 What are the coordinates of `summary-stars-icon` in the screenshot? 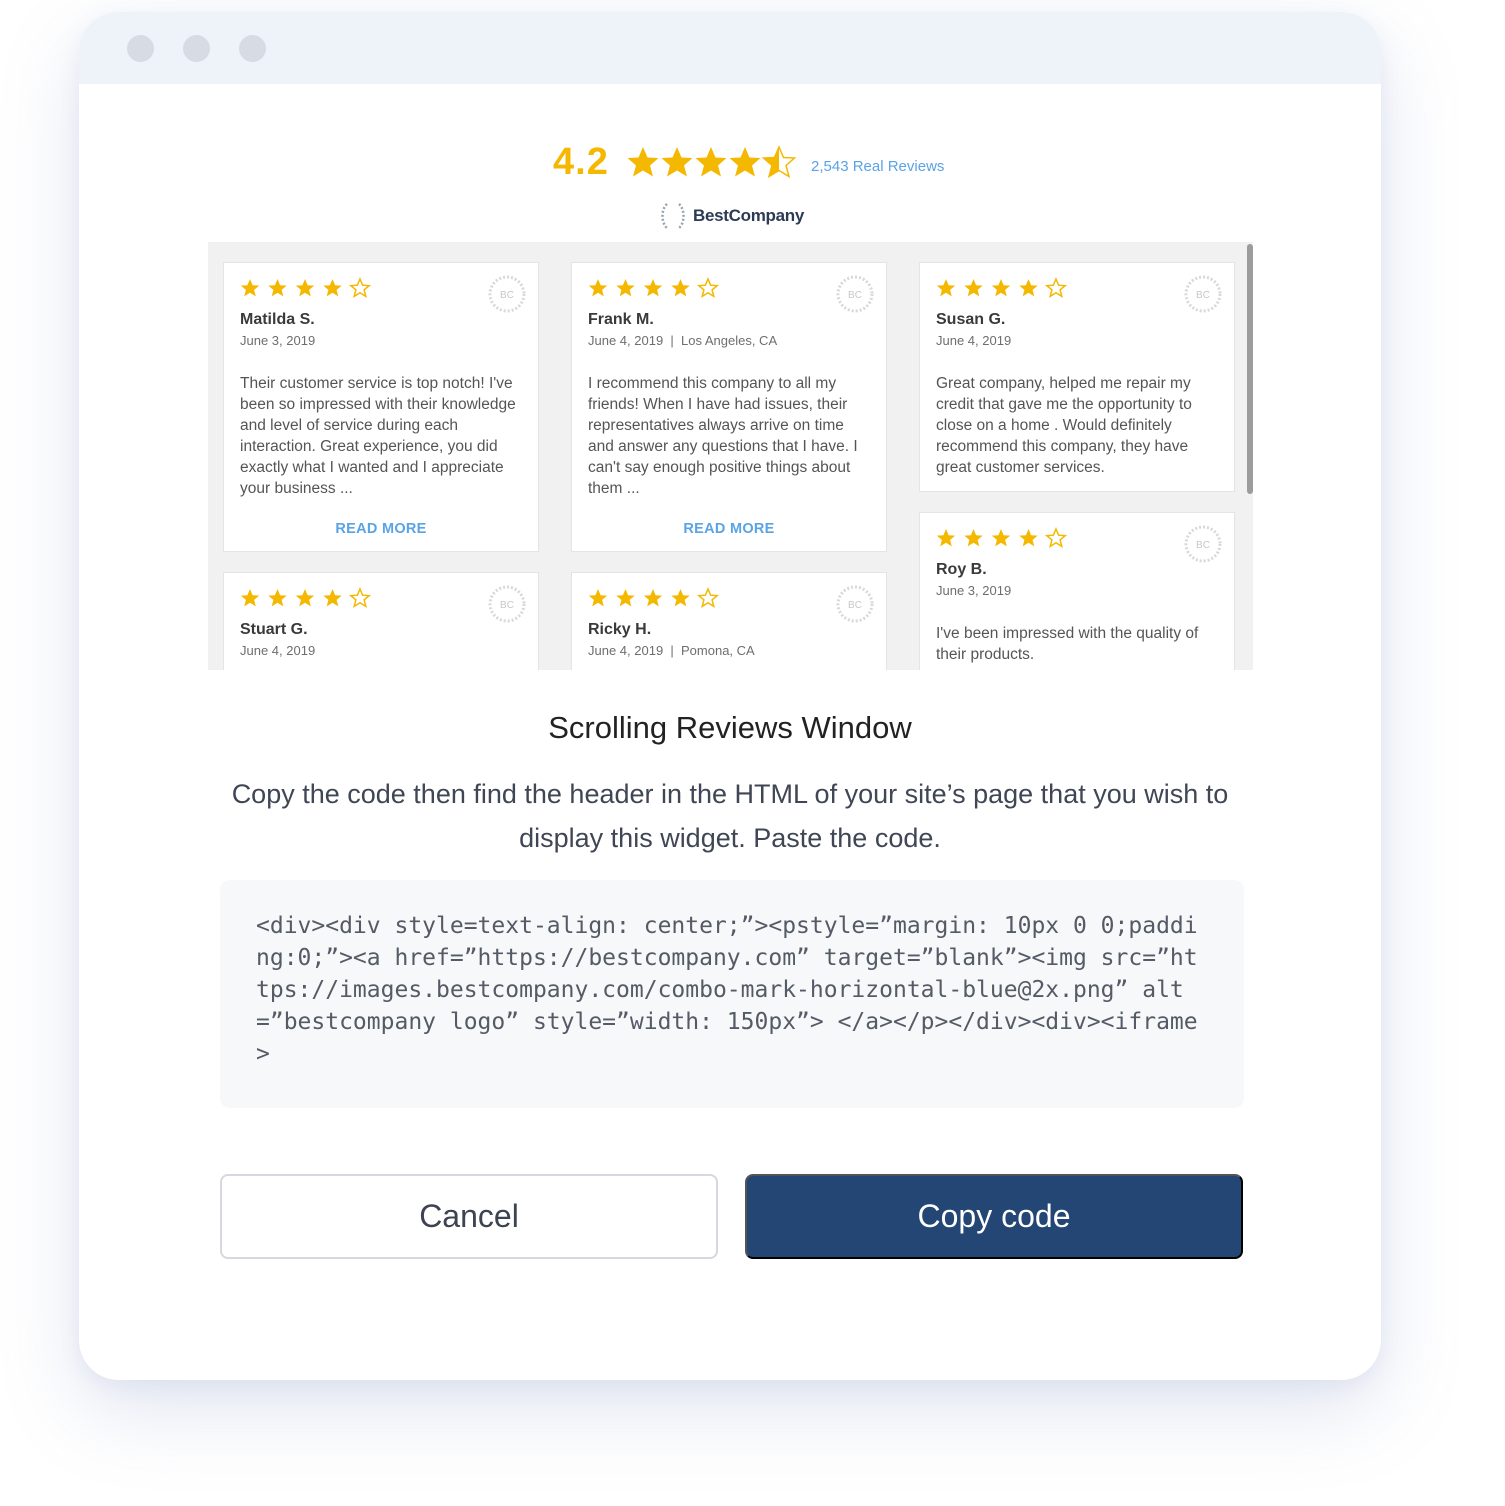 It's located at (711, 162).